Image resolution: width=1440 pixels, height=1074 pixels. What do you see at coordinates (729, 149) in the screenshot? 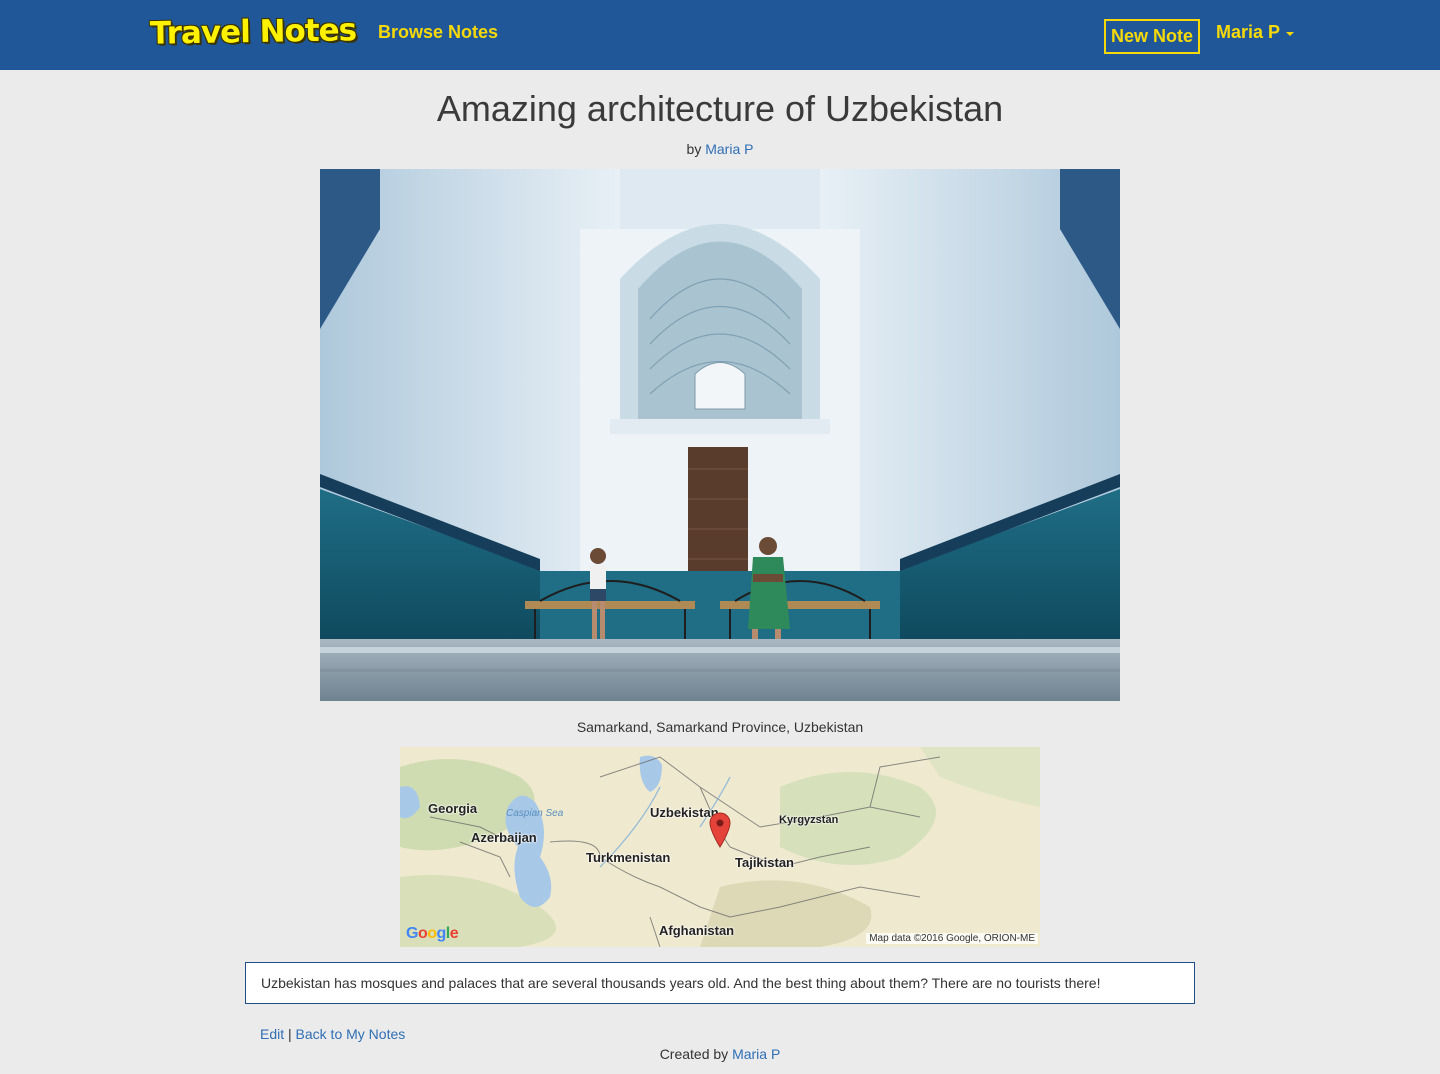
I see `author-link: Maria P` at bounding box center [729, 149].